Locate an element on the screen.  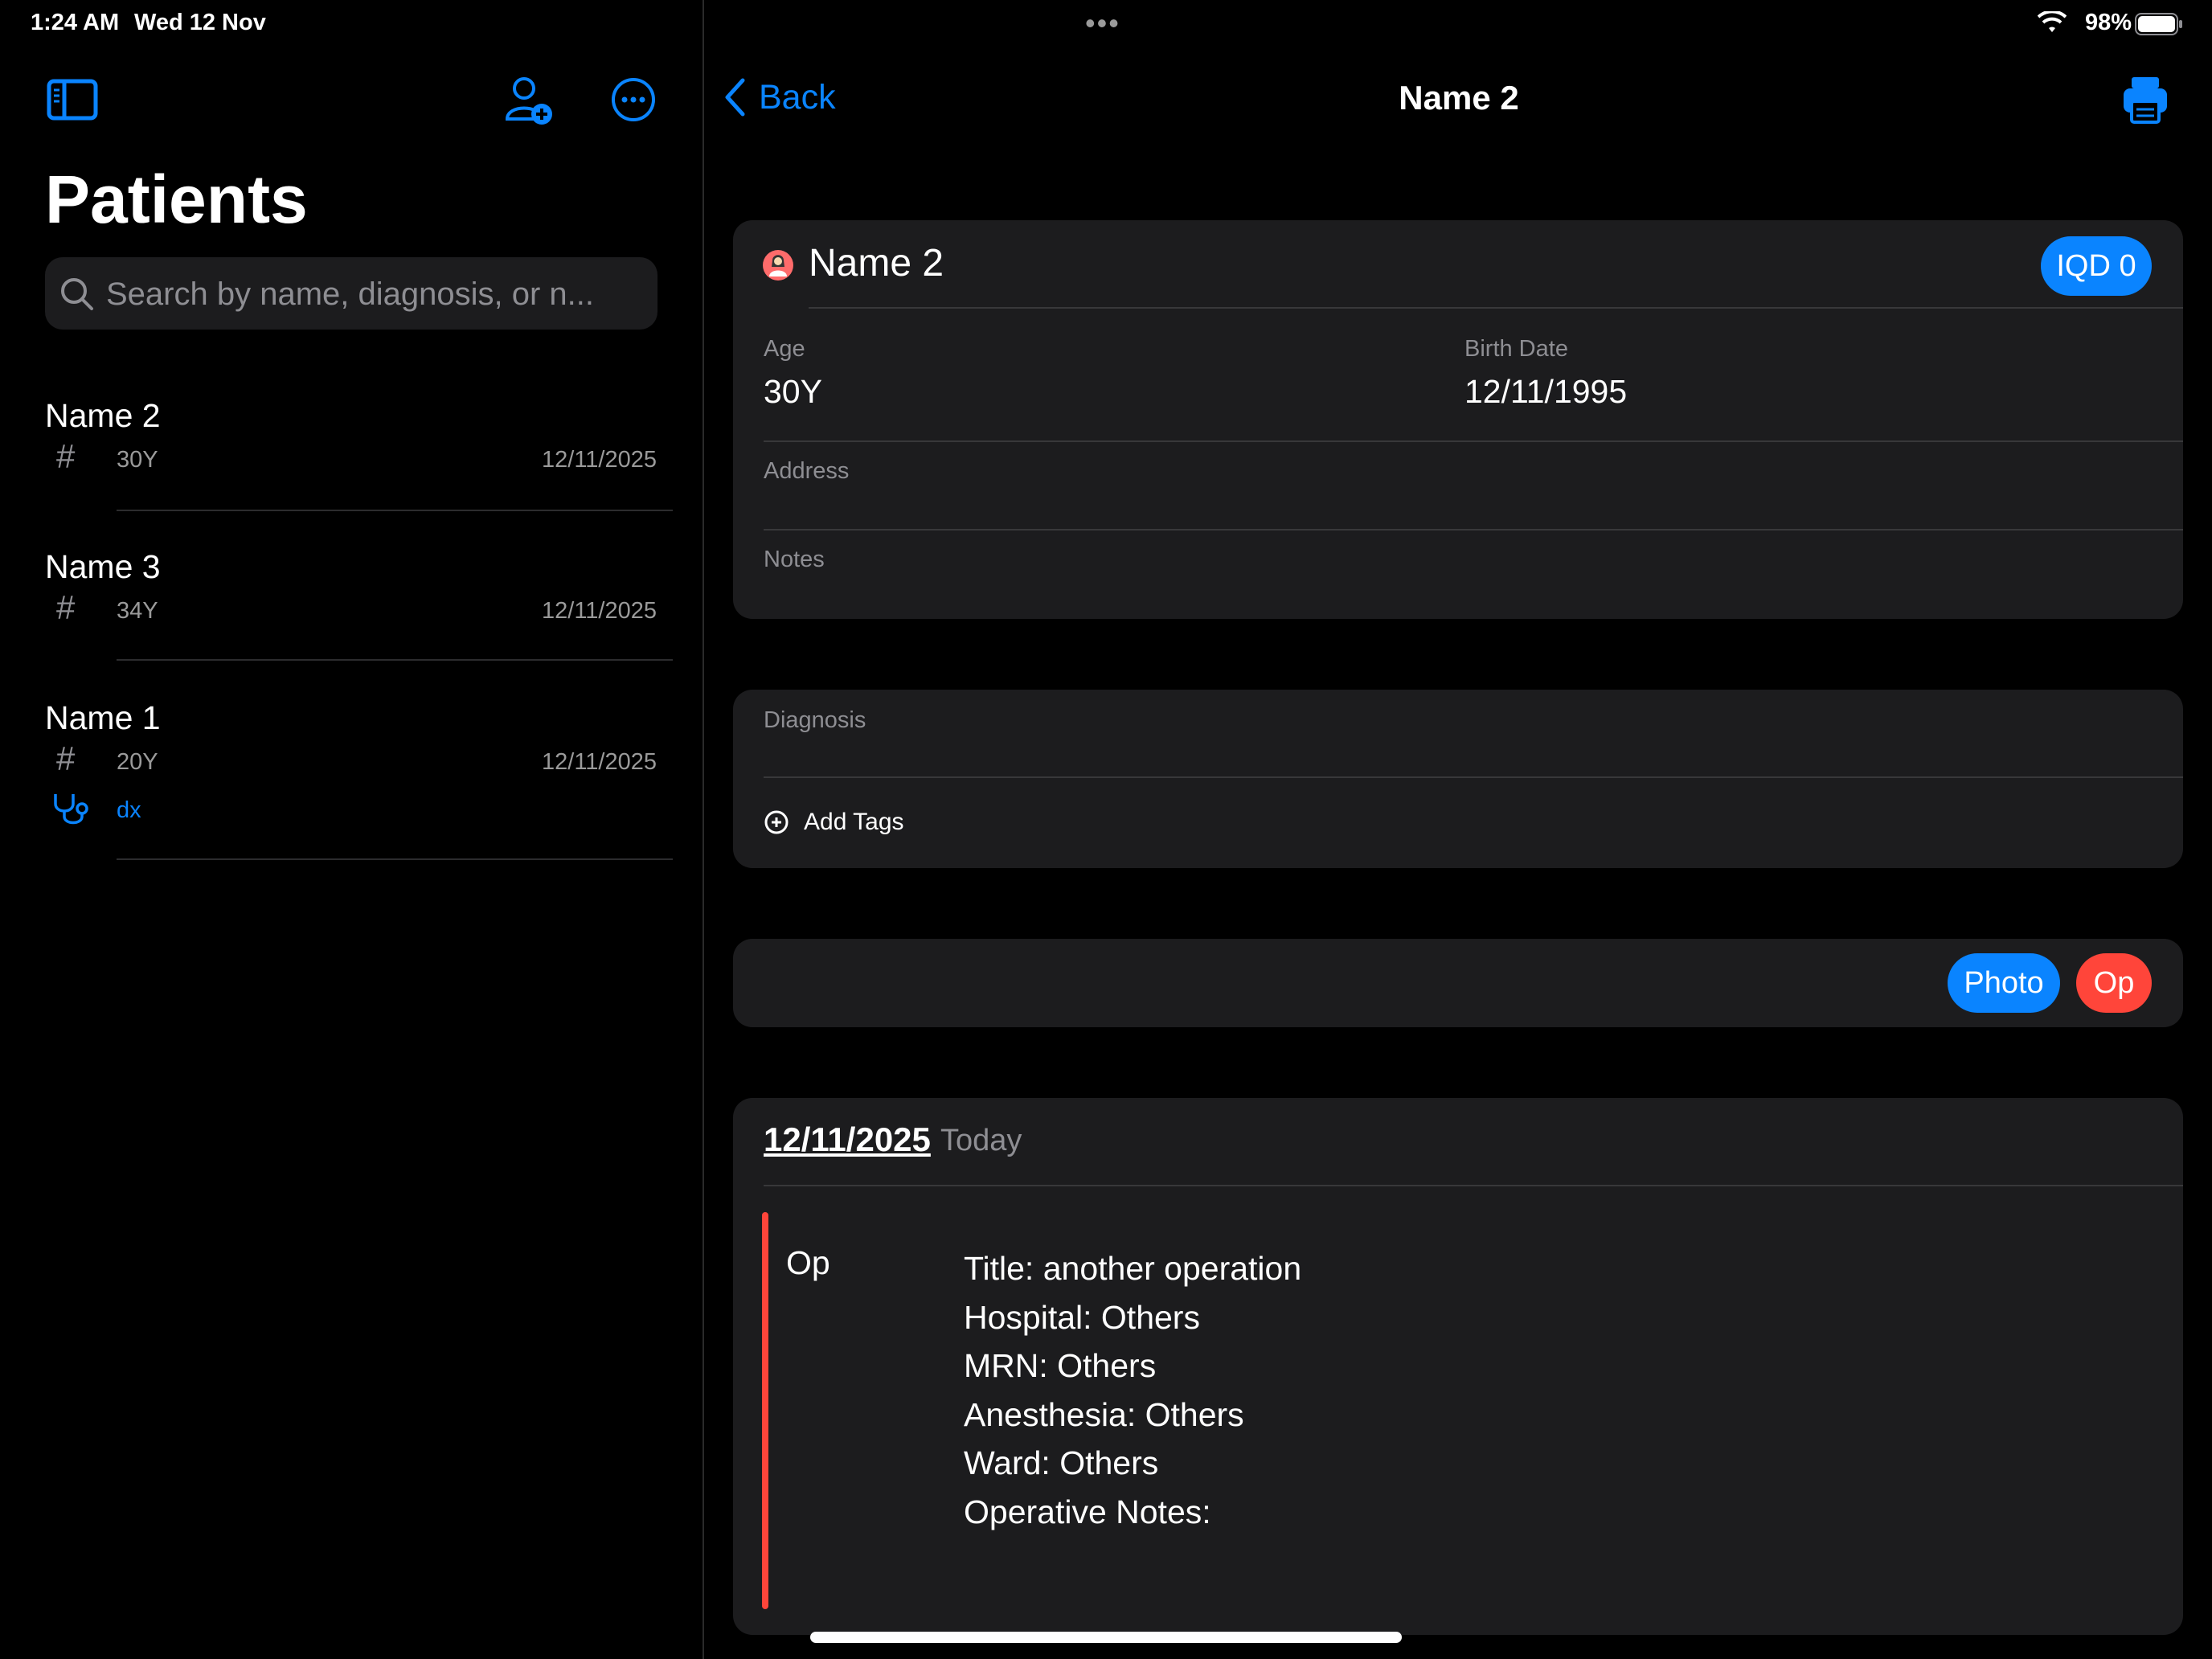
address-label: Address is located at coordinates (806, 471).